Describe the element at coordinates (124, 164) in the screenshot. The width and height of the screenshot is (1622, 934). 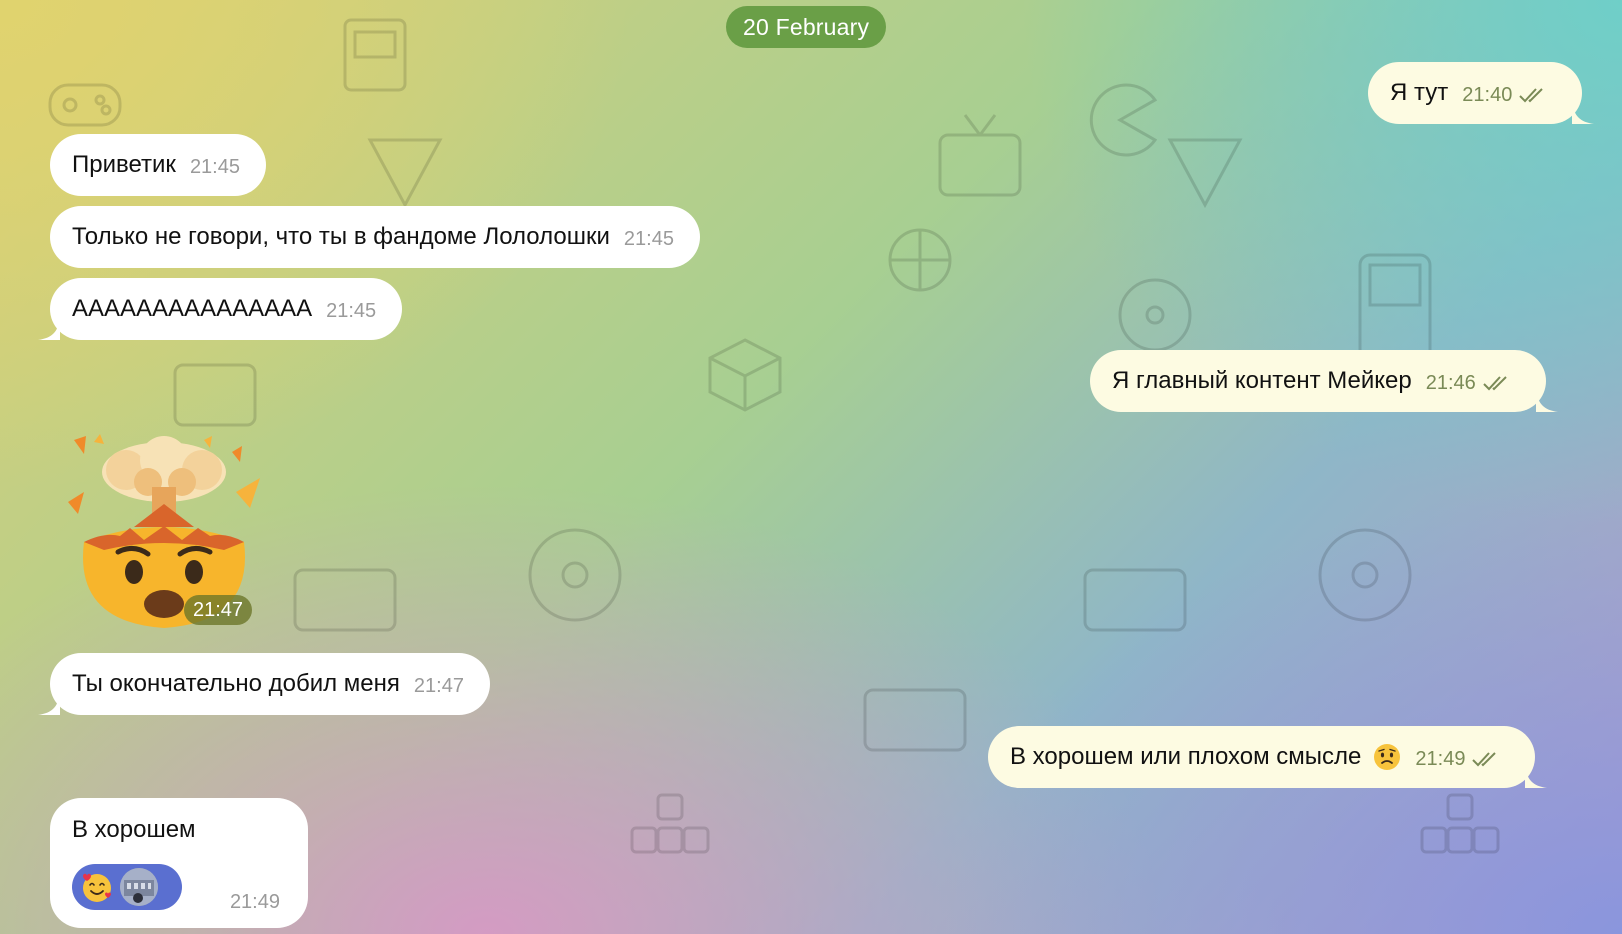
I see `message-text: Приветик` at that location.